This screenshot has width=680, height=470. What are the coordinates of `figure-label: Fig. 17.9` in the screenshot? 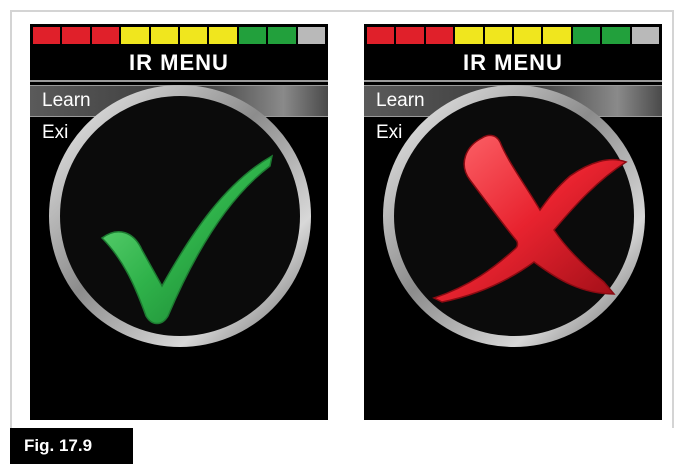 It's located at (71, 446).